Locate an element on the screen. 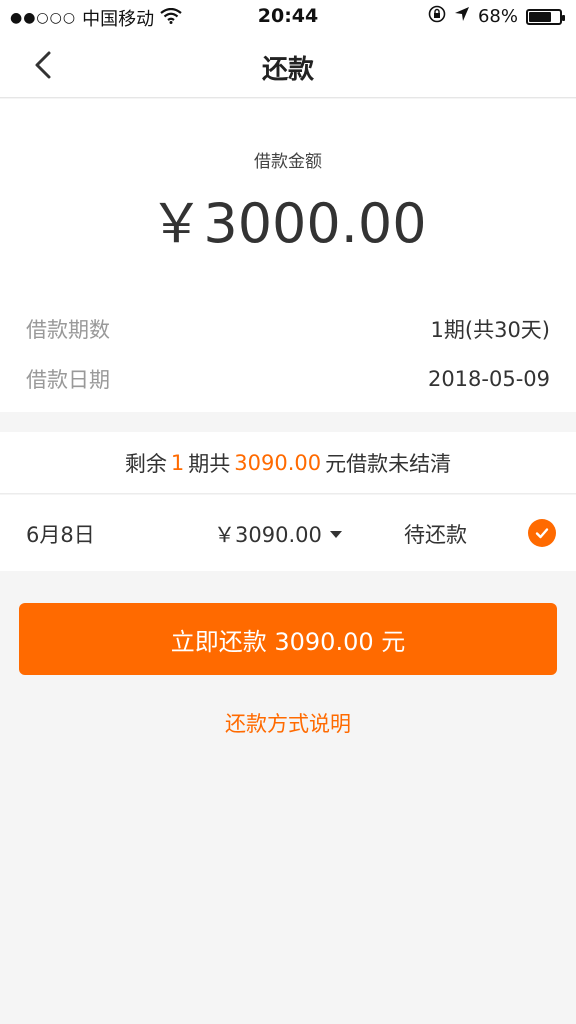  loan-term-value: 1期(共30天) is located at coordinates (490, 330).